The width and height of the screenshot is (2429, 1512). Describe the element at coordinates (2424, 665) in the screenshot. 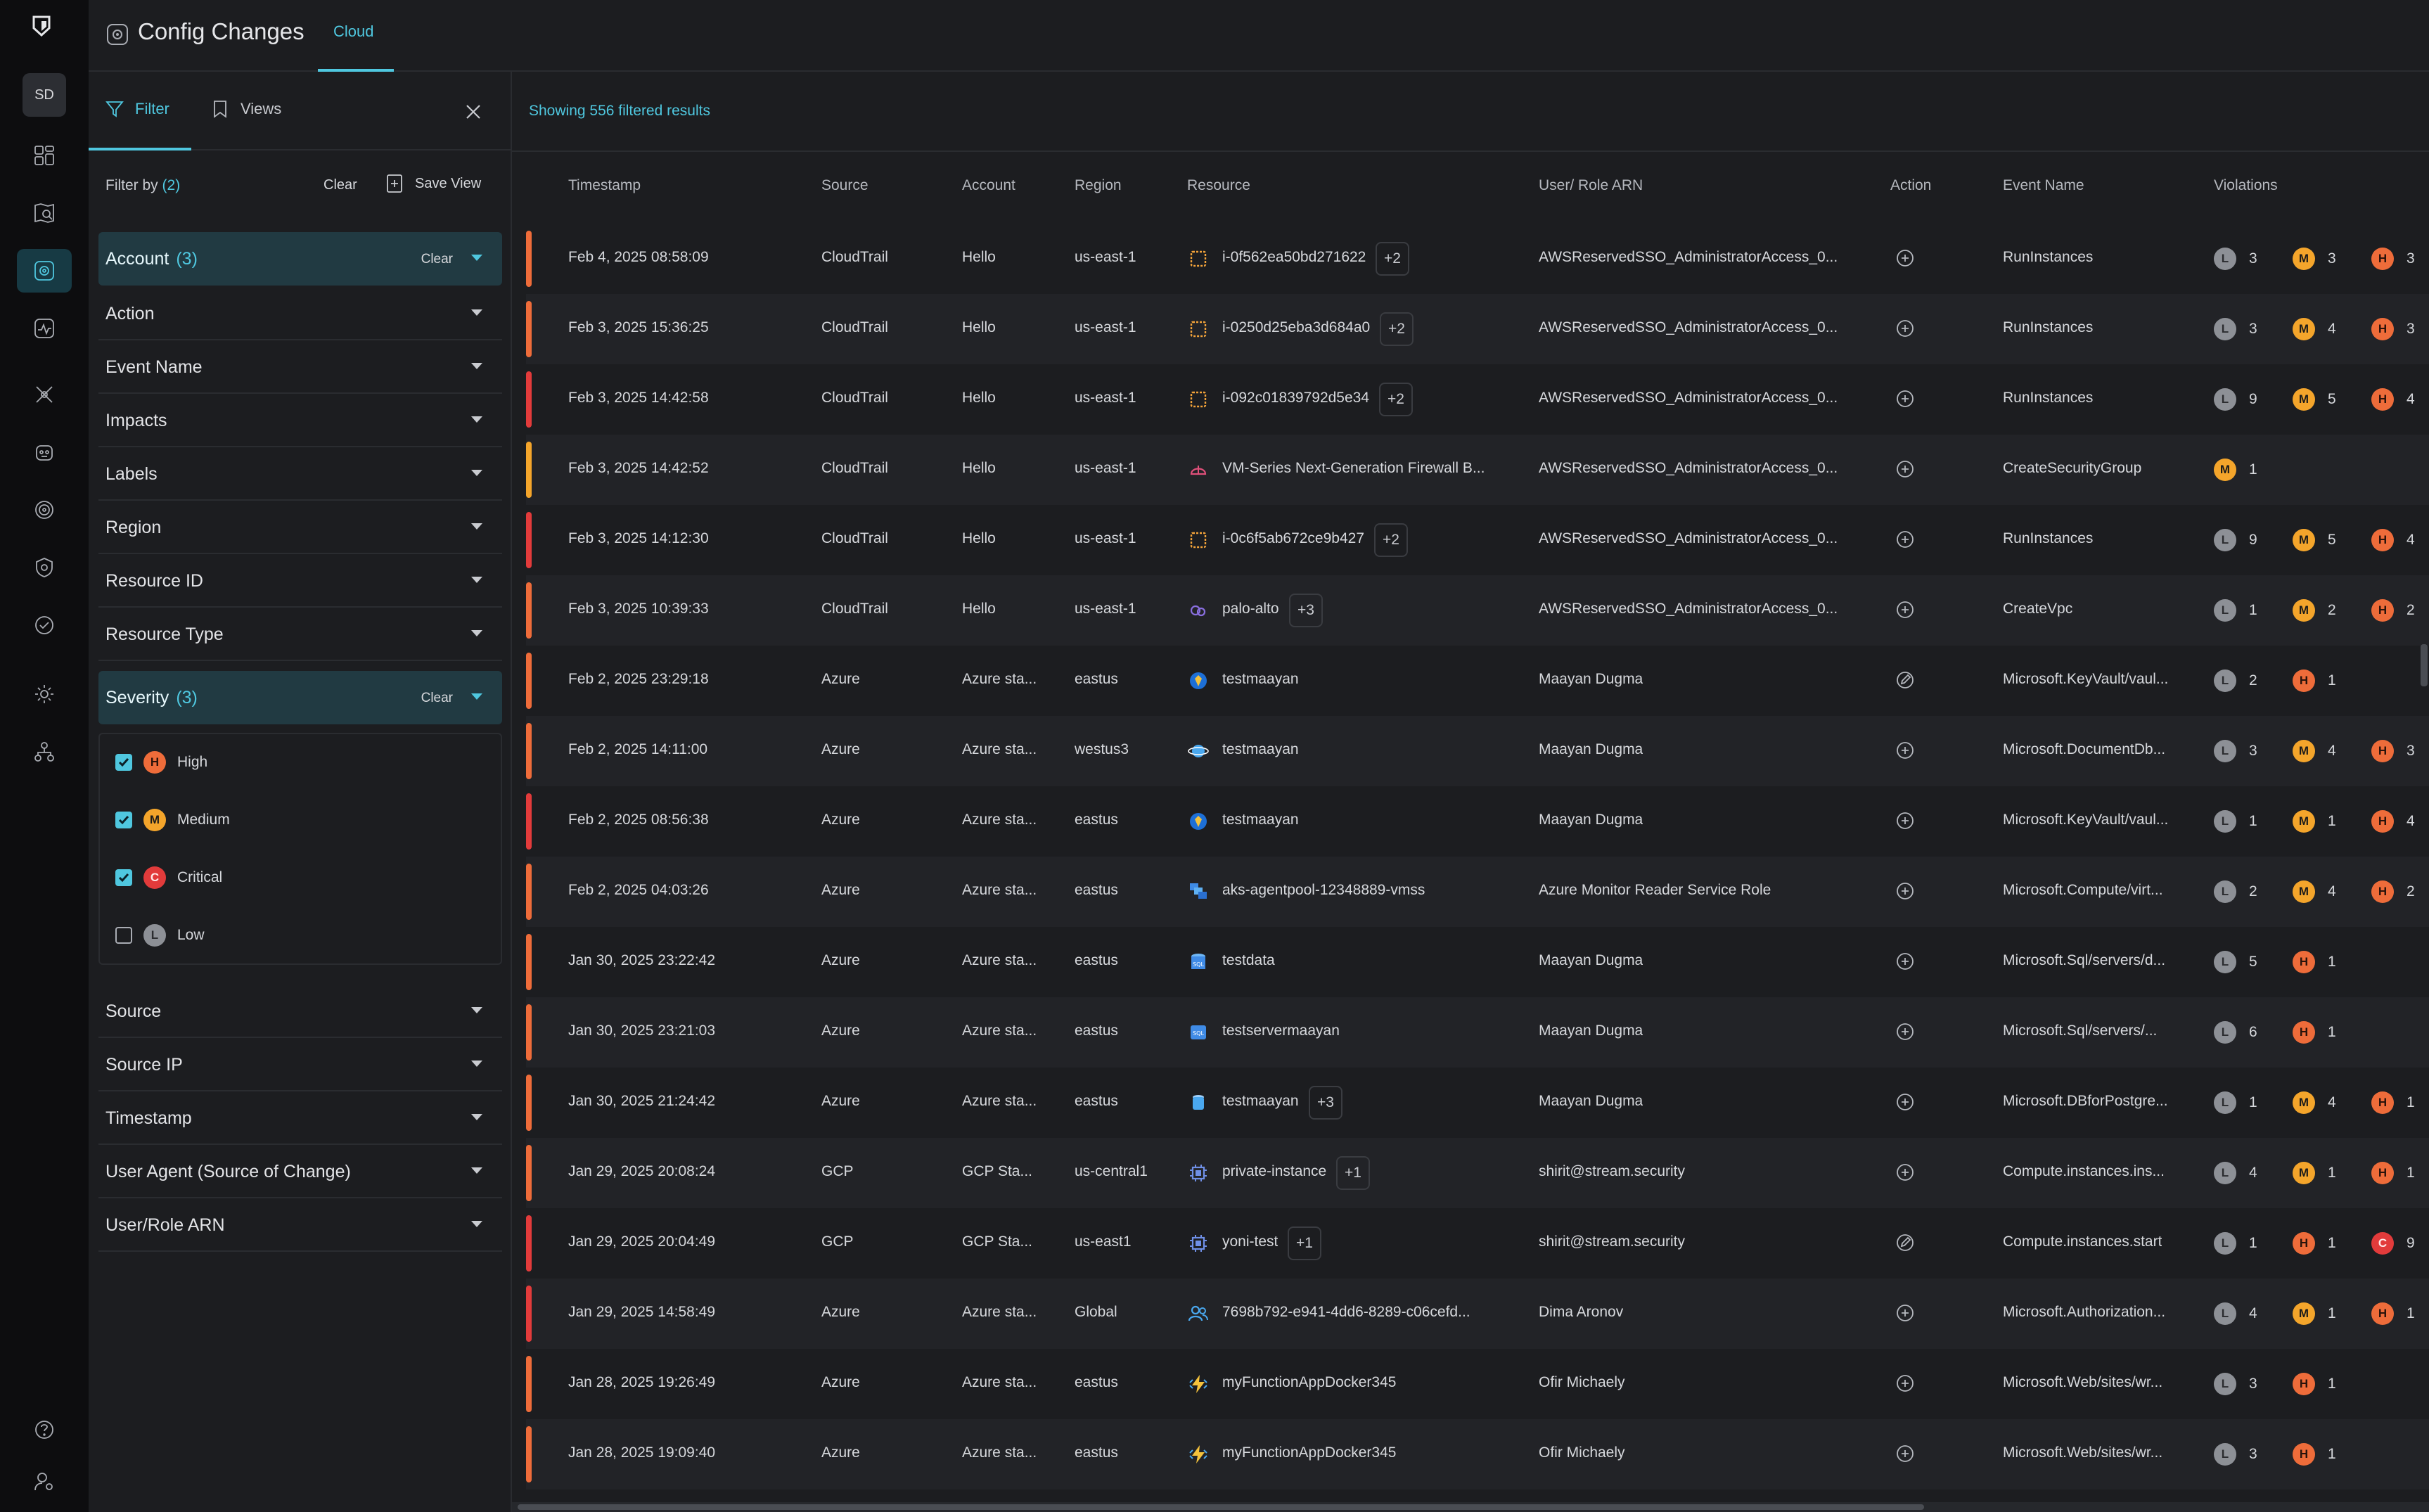

I see `vertical-scroll-thumb` at that location.